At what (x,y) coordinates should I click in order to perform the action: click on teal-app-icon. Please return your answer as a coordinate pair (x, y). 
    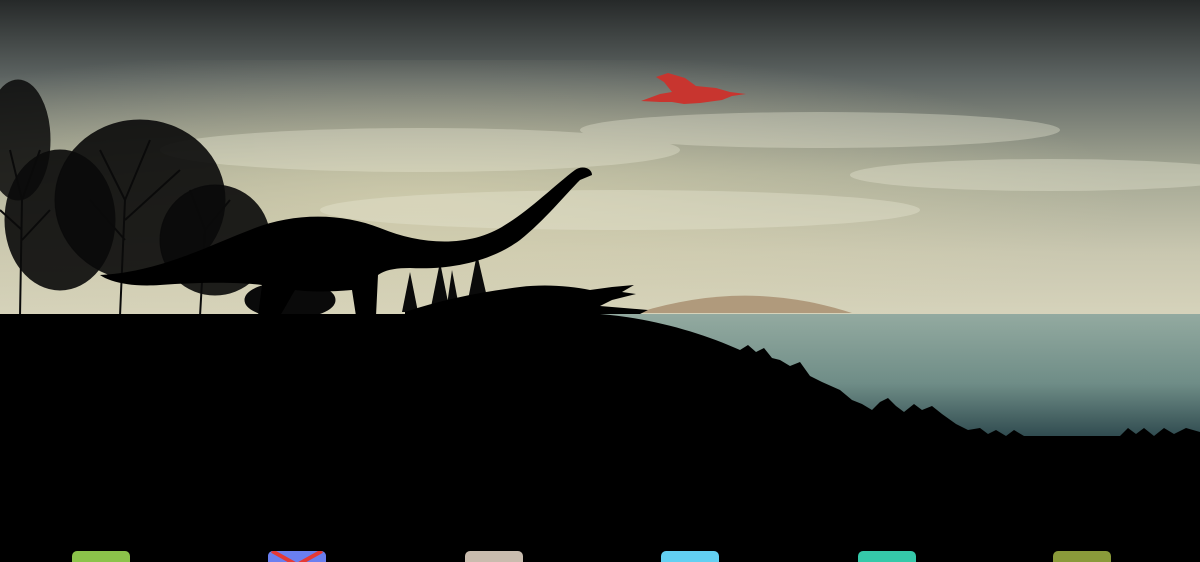
    Looking at the image, I should click on (887, 556).